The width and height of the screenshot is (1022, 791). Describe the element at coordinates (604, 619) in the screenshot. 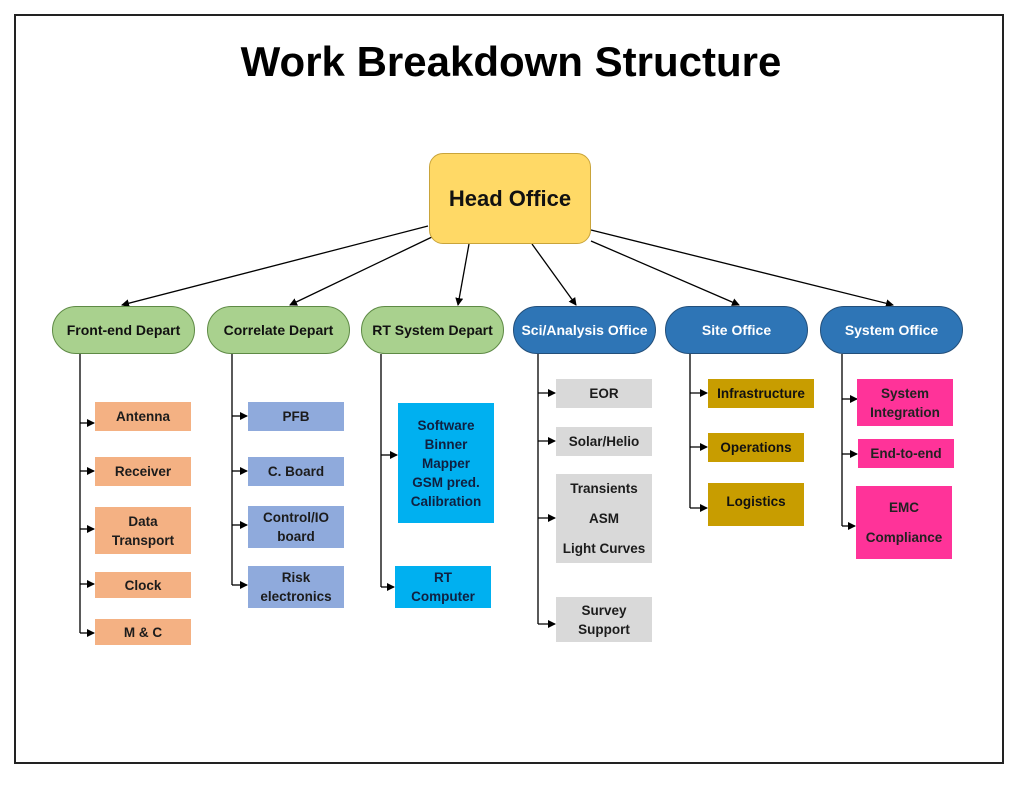

I see `node-survey-support: Survey Support` at that location.